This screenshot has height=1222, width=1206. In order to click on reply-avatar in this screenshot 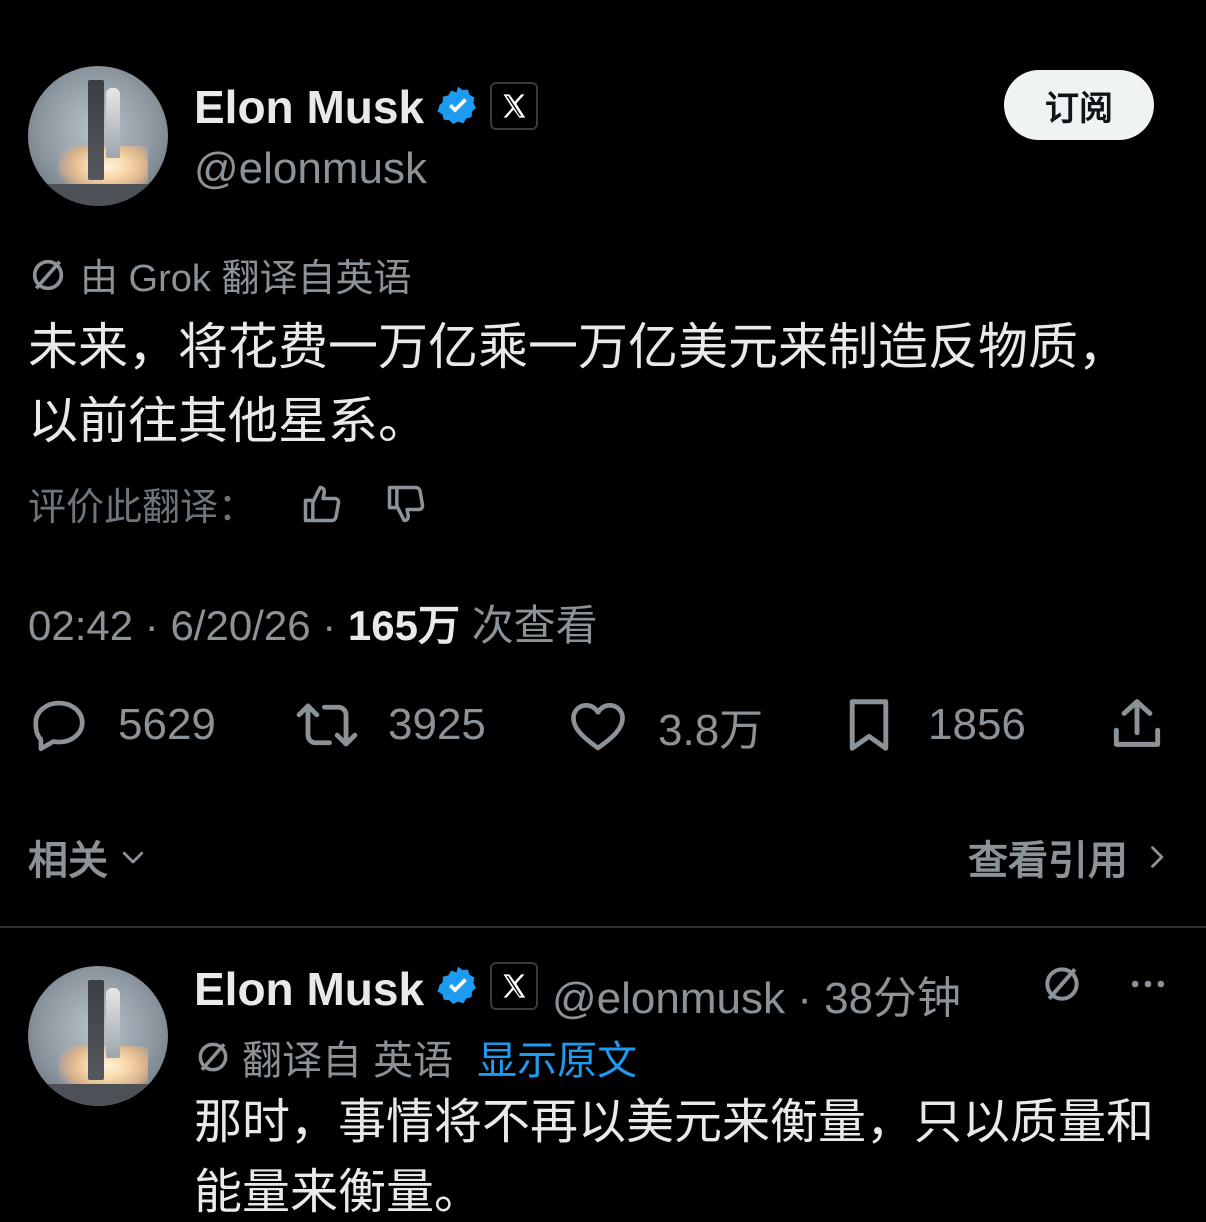, I will do `click(98, 1036)`.